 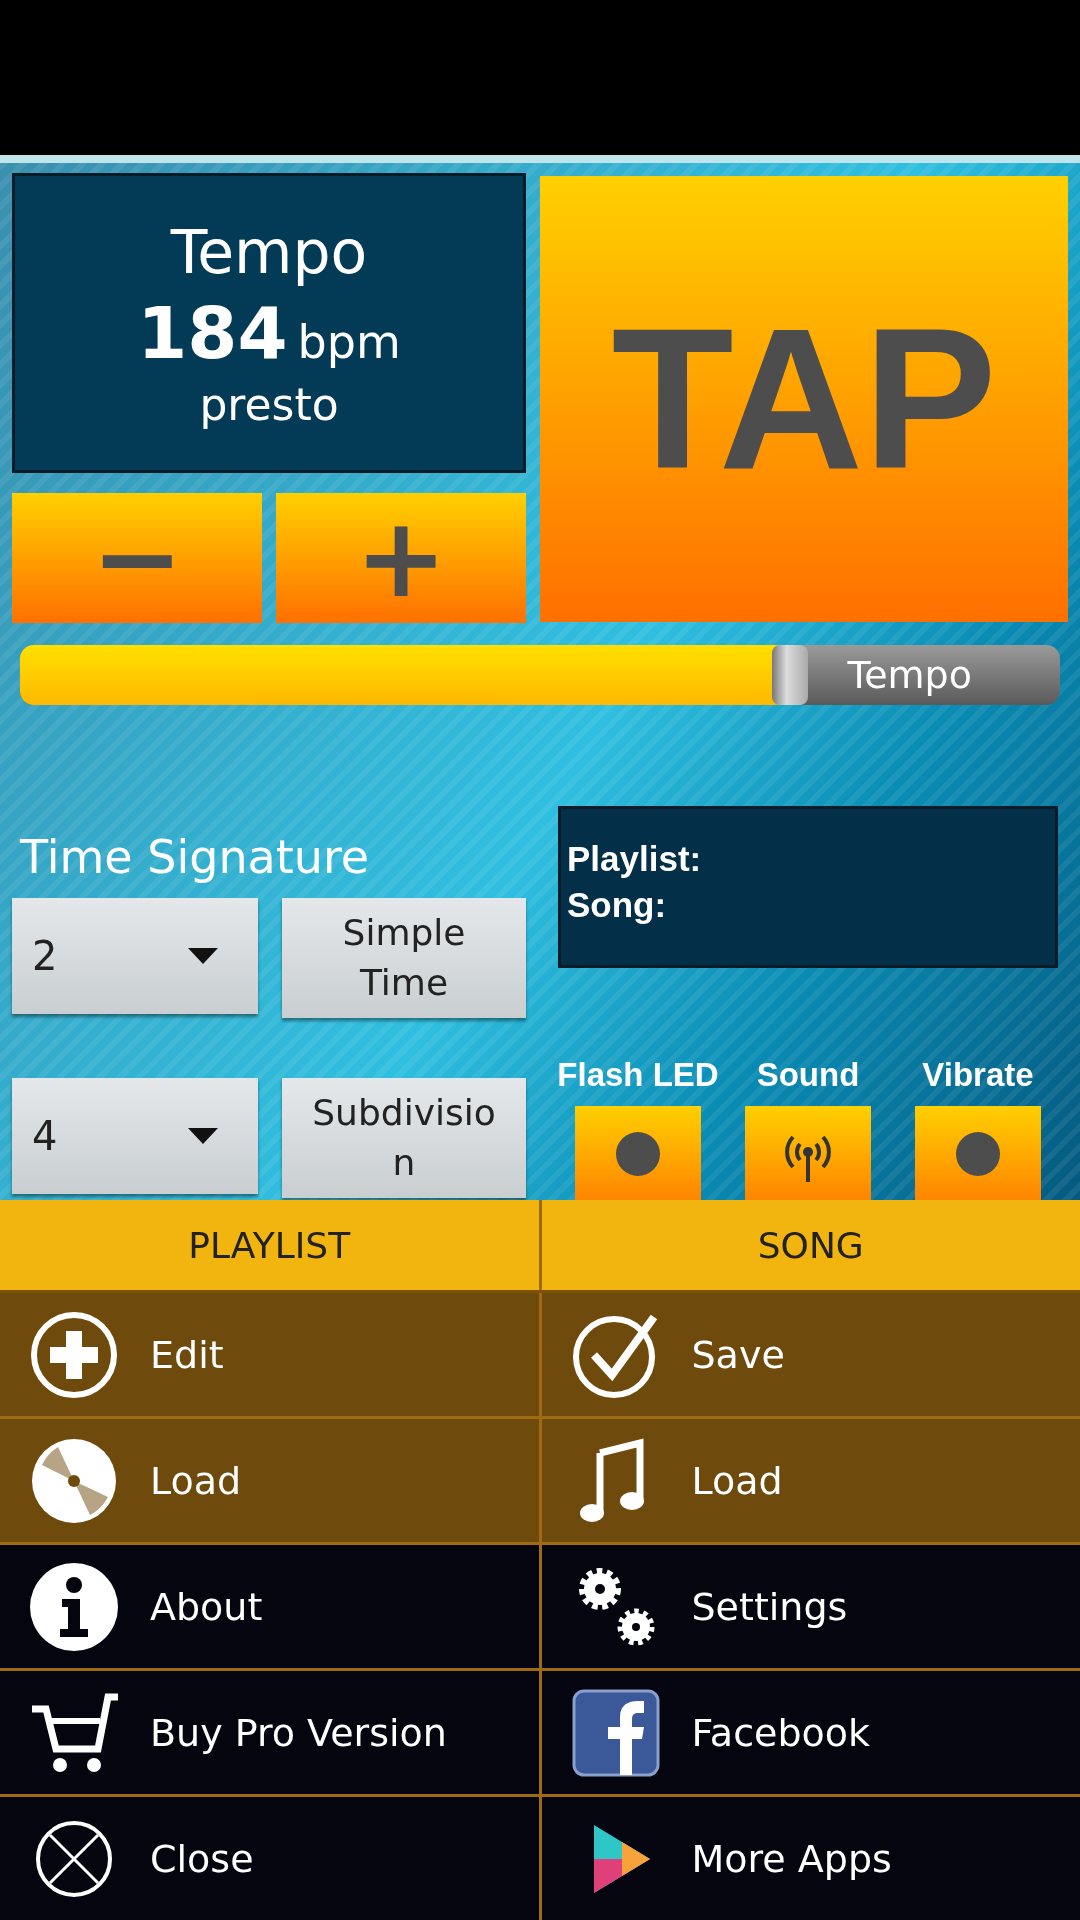 What do you see at coordinates (804, 399) in the screenshot?
I see `tap-button: TAP` at bounding box center [804, 399].